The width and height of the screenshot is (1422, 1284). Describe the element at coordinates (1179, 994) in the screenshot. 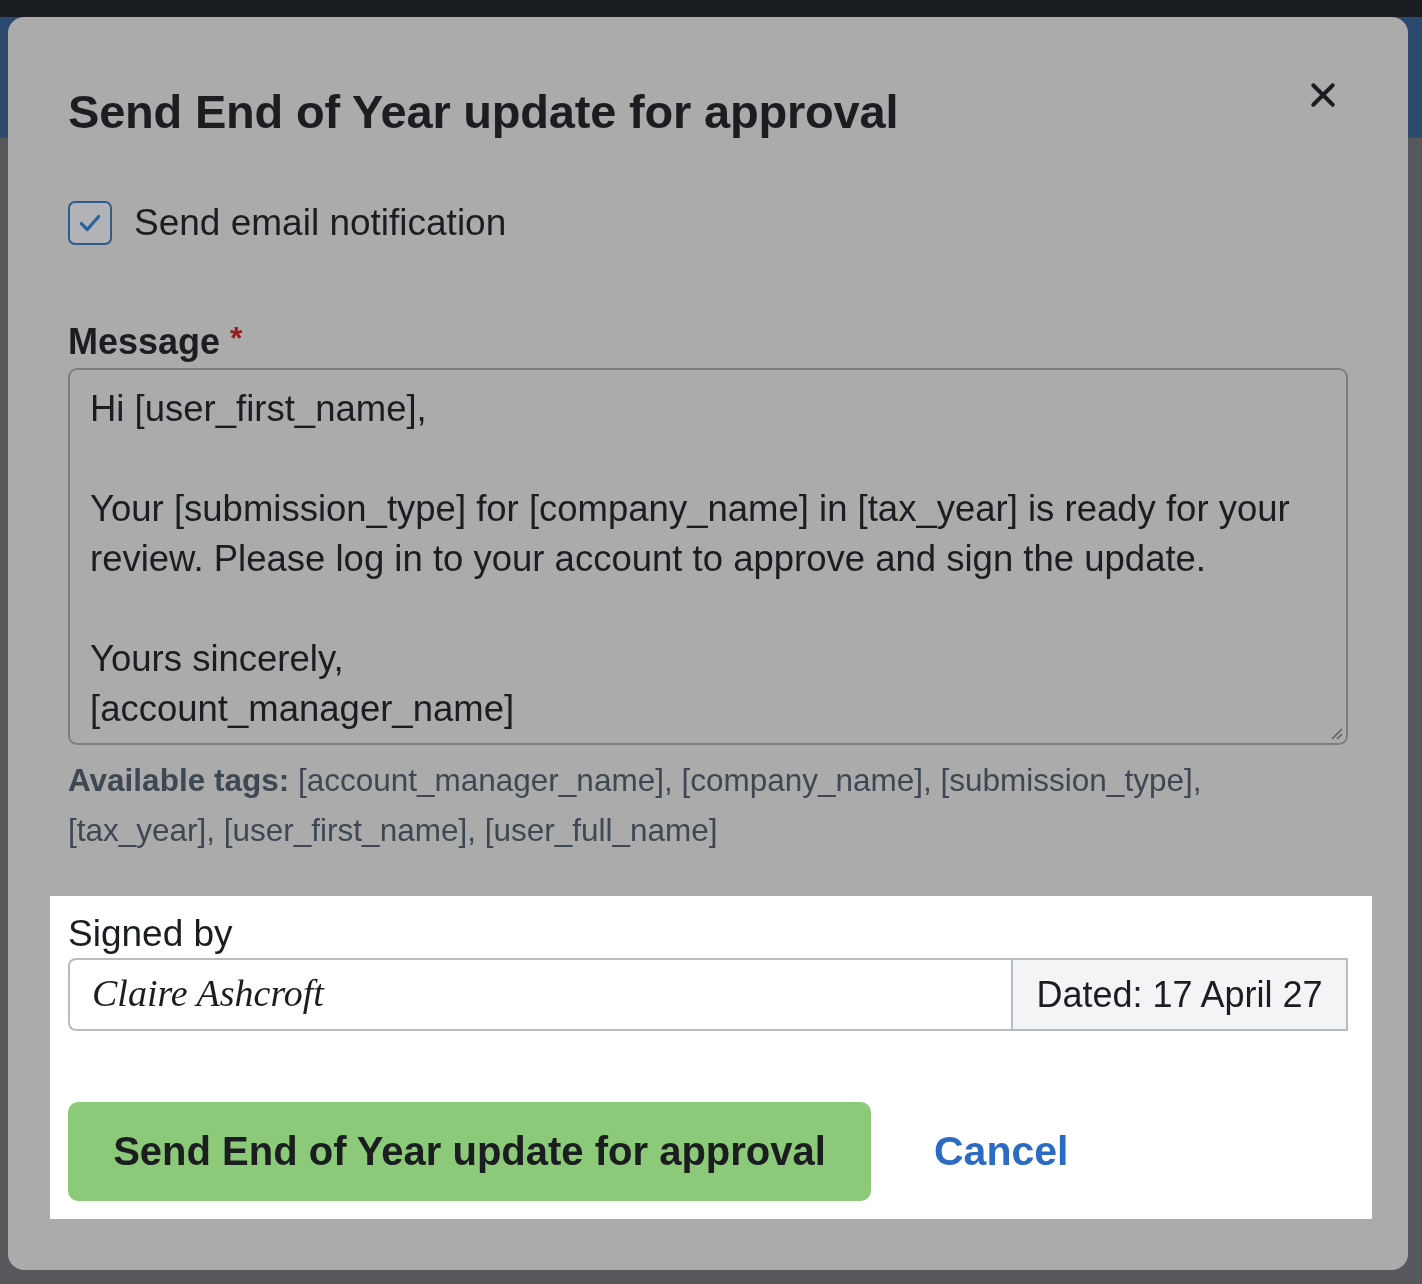

I see `date-addon: Dated: 17 April 27` at that location.